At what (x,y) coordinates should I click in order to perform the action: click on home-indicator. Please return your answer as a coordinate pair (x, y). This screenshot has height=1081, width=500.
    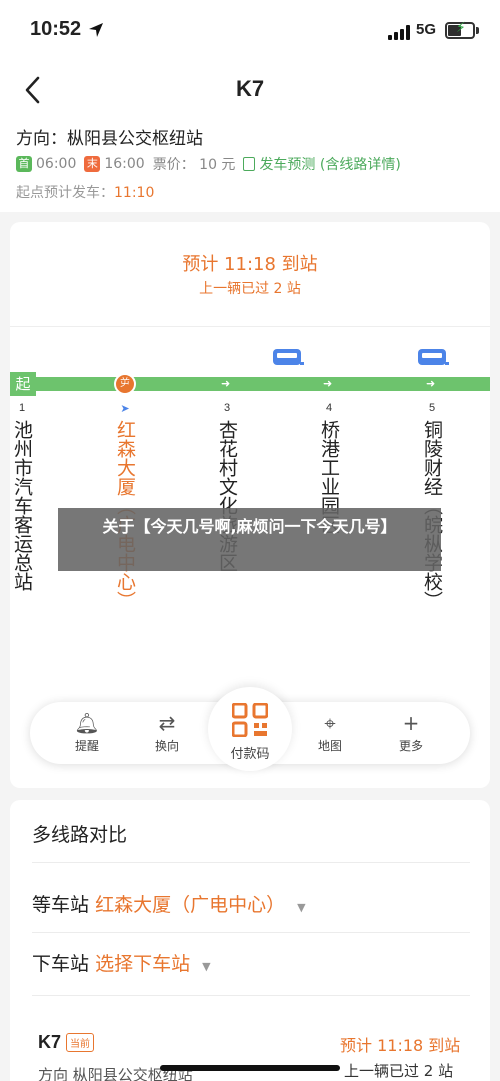
    Looking at the image, I should click on (250, 1068).